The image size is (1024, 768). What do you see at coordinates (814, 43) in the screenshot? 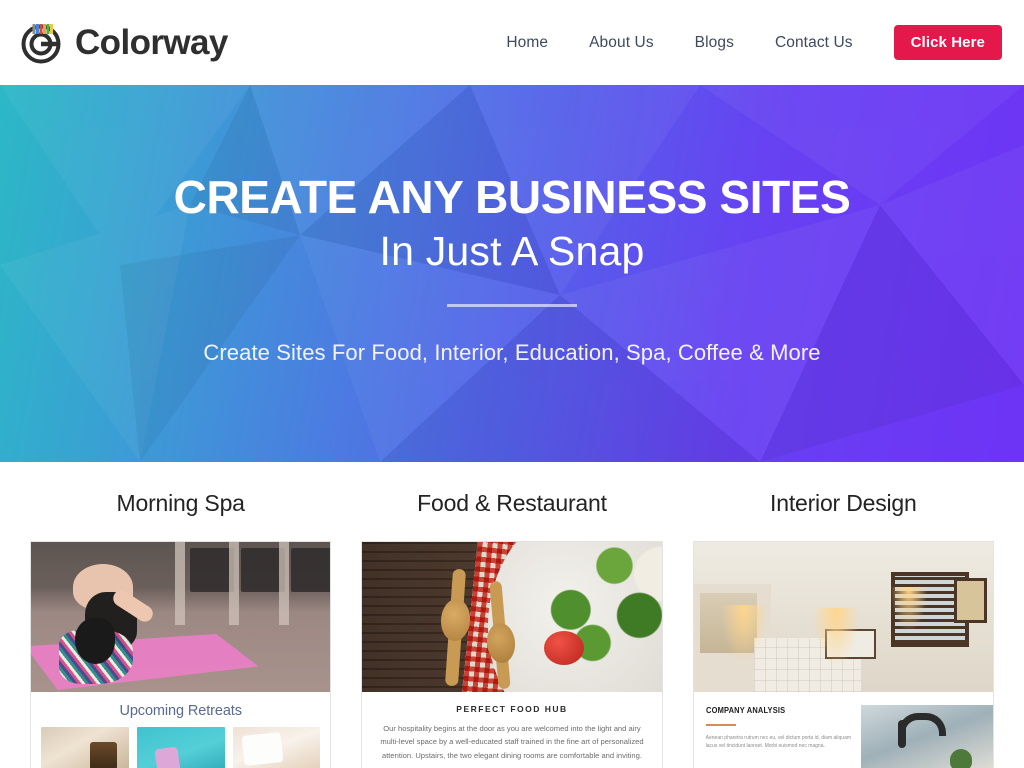
I see `nav-item-contact-us: Contact Us` at bounding box center [814, 43].